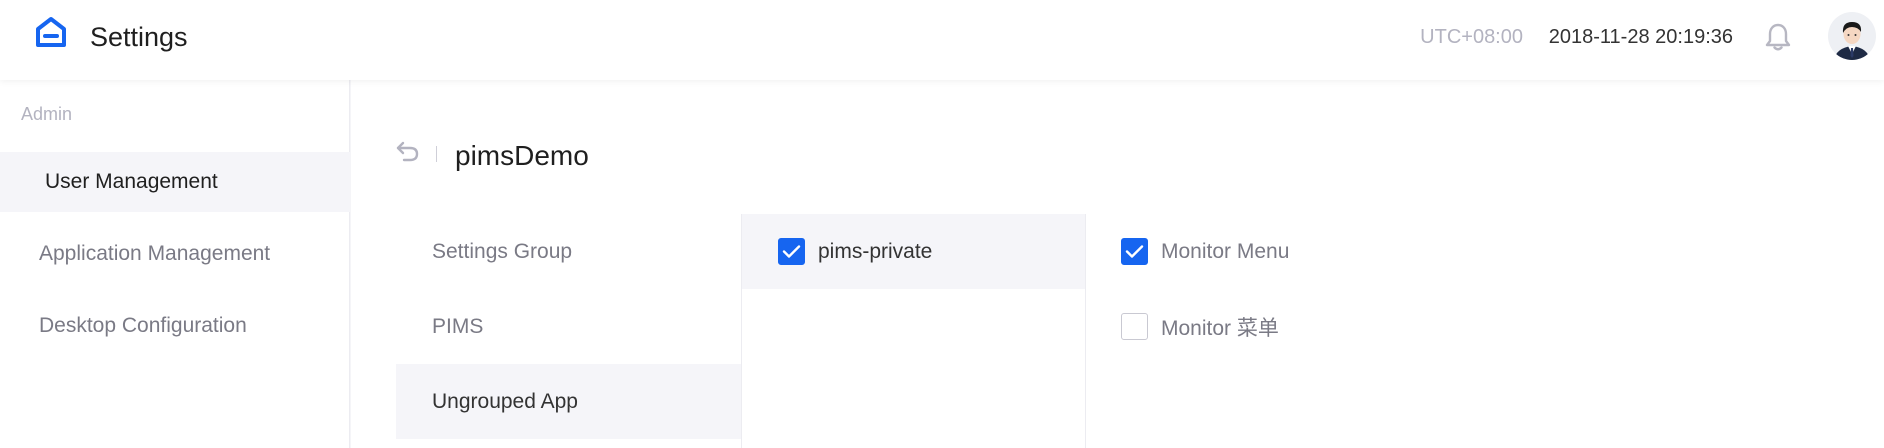  Describe the element at coordinates (436, 154) in the screenshot. I see `title-divider` at that location.